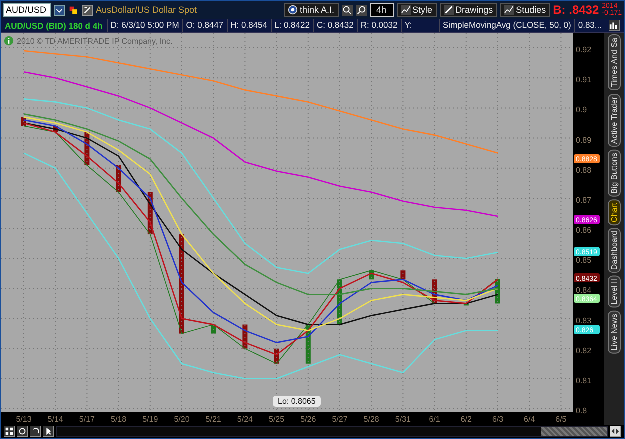 The image size is (625, 439). Describe the element at coordinates (584, 80) in the screenshot. I see `price-axis-label: 0.91` at that location.